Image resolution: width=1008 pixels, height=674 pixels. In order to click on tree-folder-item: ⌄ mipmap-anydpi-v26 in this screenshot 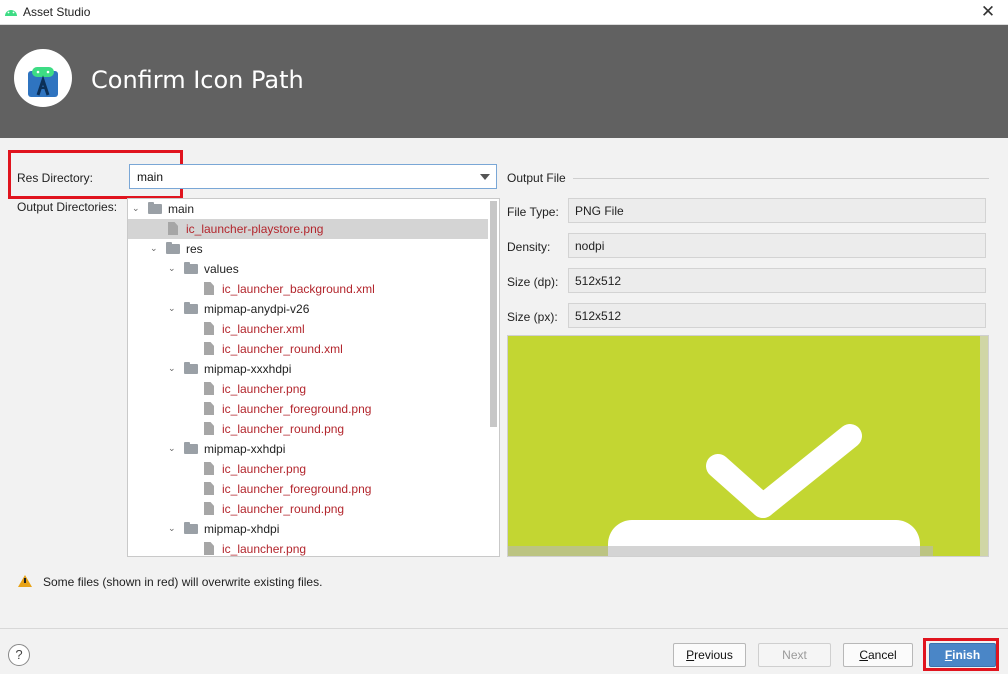, I will do `click(308, 309)`.